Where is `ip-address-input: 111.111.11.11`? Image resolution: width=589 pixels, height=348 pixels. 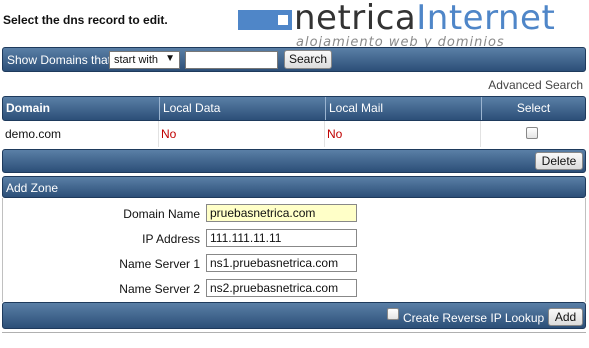
ip-address-input: 111.111.11.11 is located at coordinates (281, 238).